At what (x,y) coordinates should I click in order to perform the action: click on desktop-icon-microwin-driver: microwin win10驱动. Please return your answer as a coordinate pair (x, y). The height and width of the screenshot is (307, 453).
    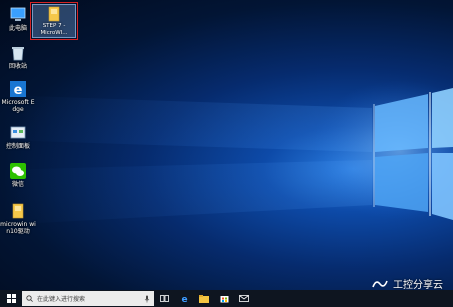
    Looking at the image, I should click on (18, 218).